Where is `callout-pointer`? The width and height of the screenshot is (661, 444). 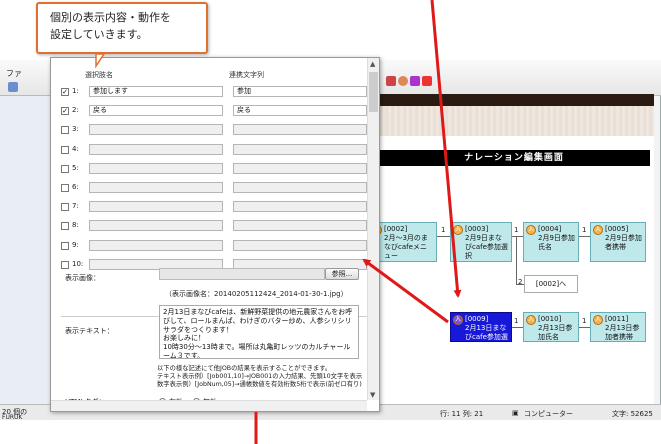
callout-pointer is located at coordinates (100, 61).